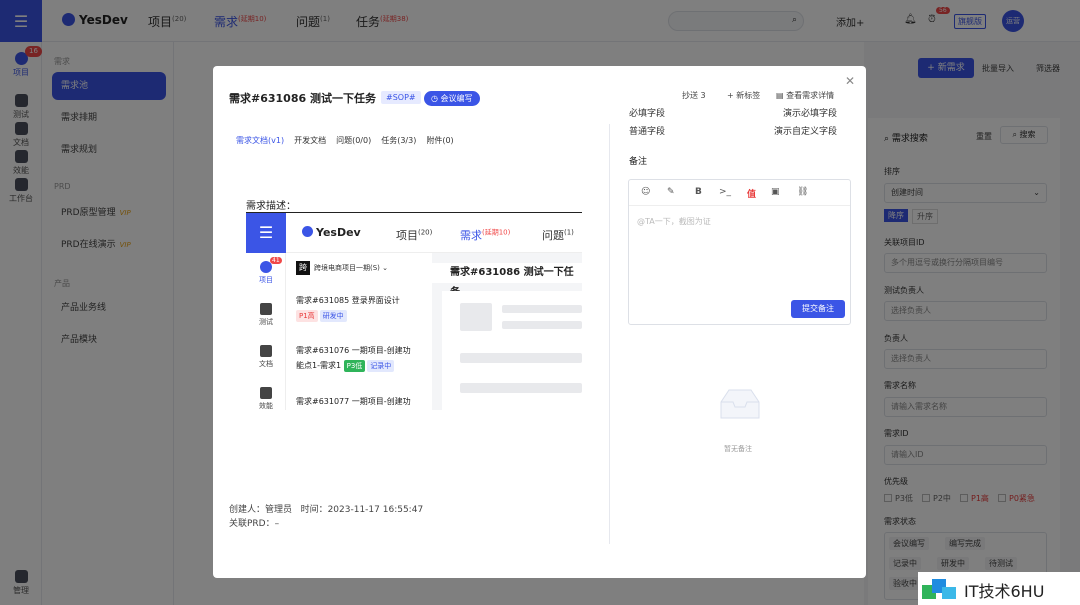  I want to click on emoji-icon: ☺, so click(645, 192).